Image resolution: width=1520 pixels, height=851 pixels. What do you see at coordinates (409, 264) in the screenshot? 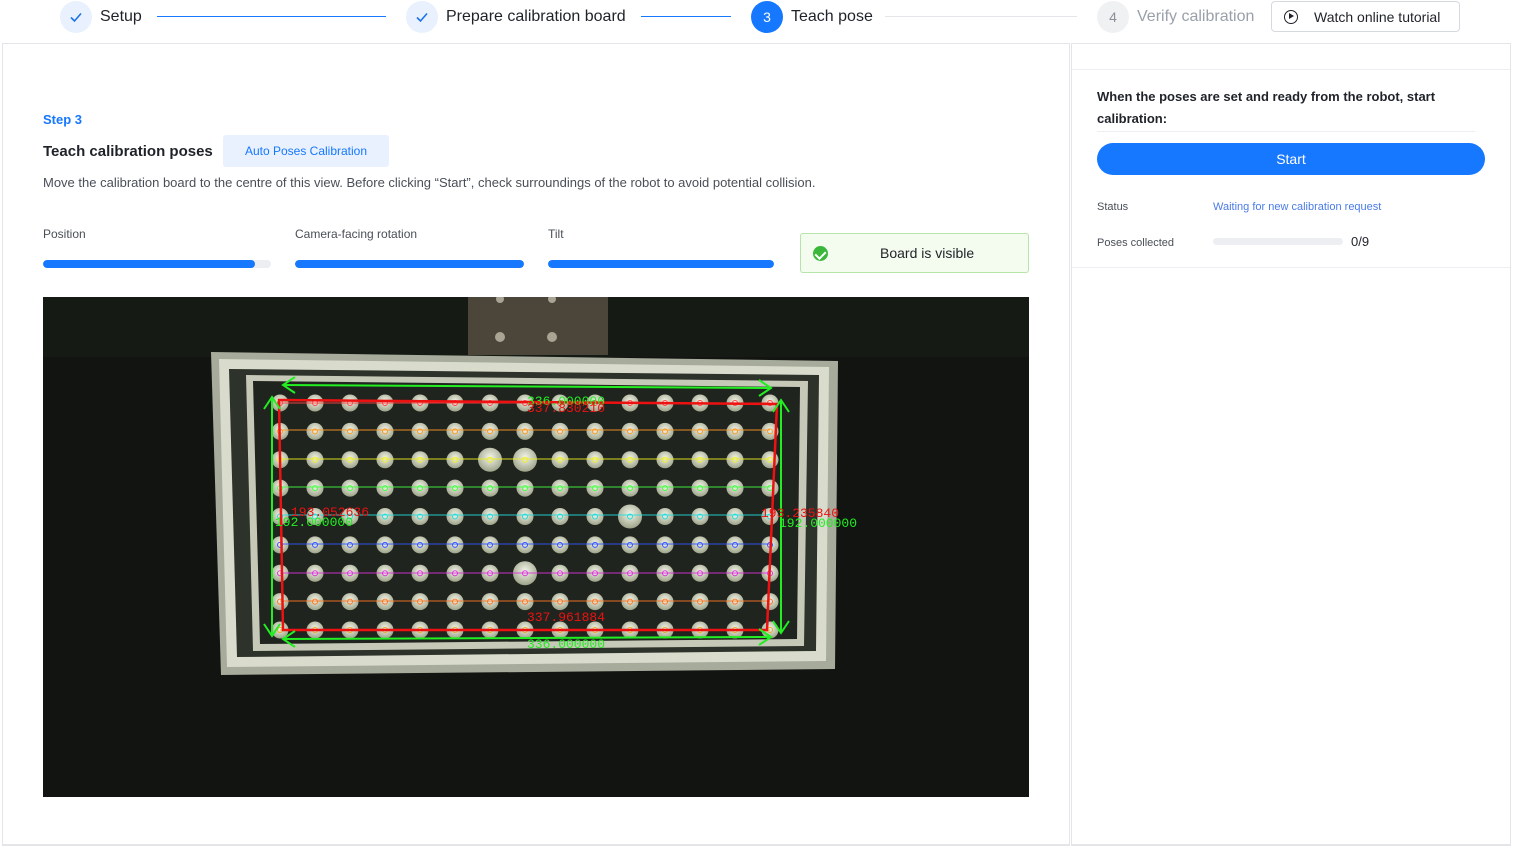
I see `rotation-progress` at bounding box center [409, 264].